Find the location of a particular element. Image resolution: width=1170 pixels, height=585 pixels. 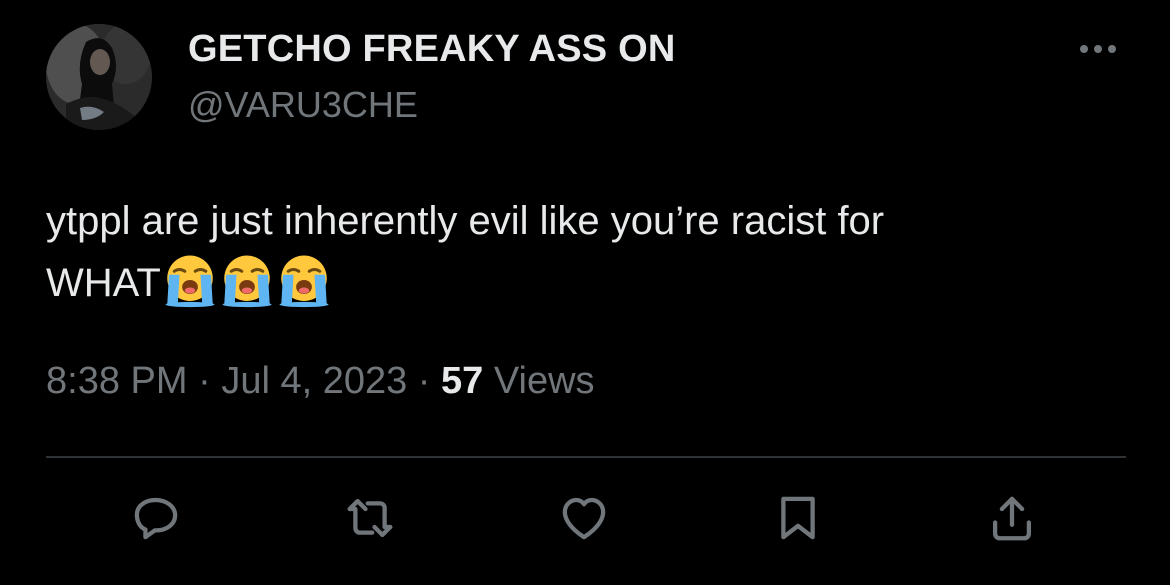

reply-icon is located at coordinates (156, 518).